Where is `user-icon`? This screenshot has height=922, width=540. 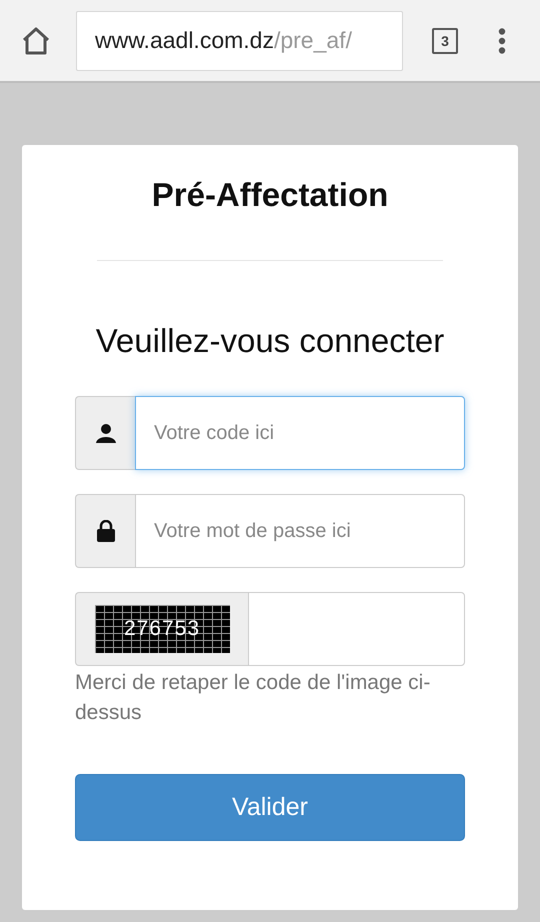 user-icon is located at coordinates (106, 433).